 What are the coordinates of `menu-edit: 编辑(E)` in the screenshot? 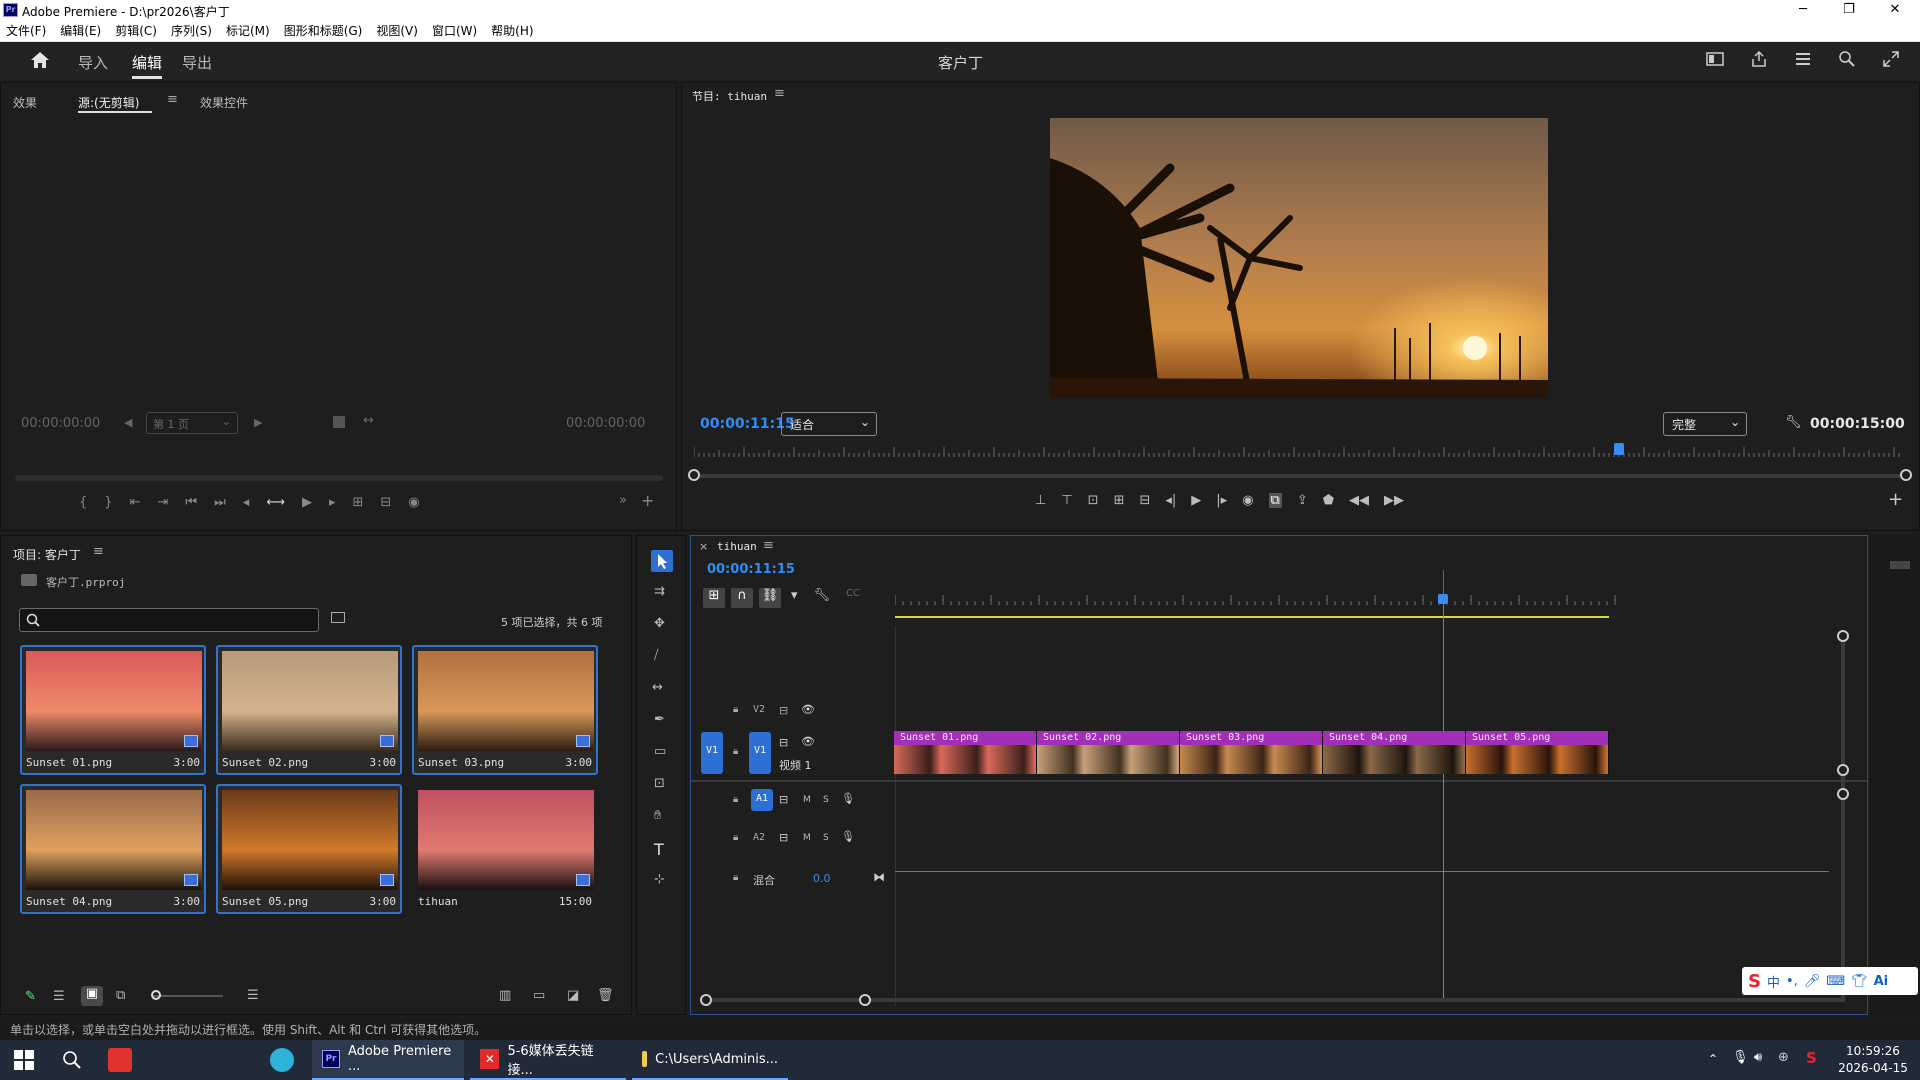 It's located at (80, 30).